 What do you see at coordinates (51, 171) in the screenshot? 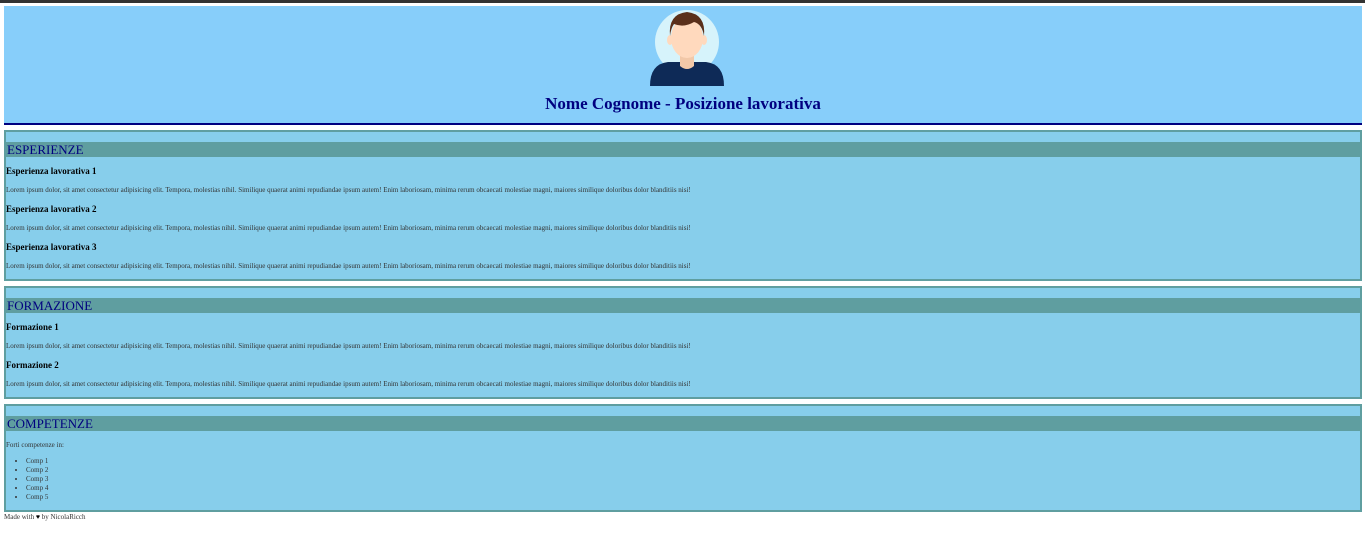
I see `experience-title: Esperienza lavorativa 1` at bounding box center [51, 171].